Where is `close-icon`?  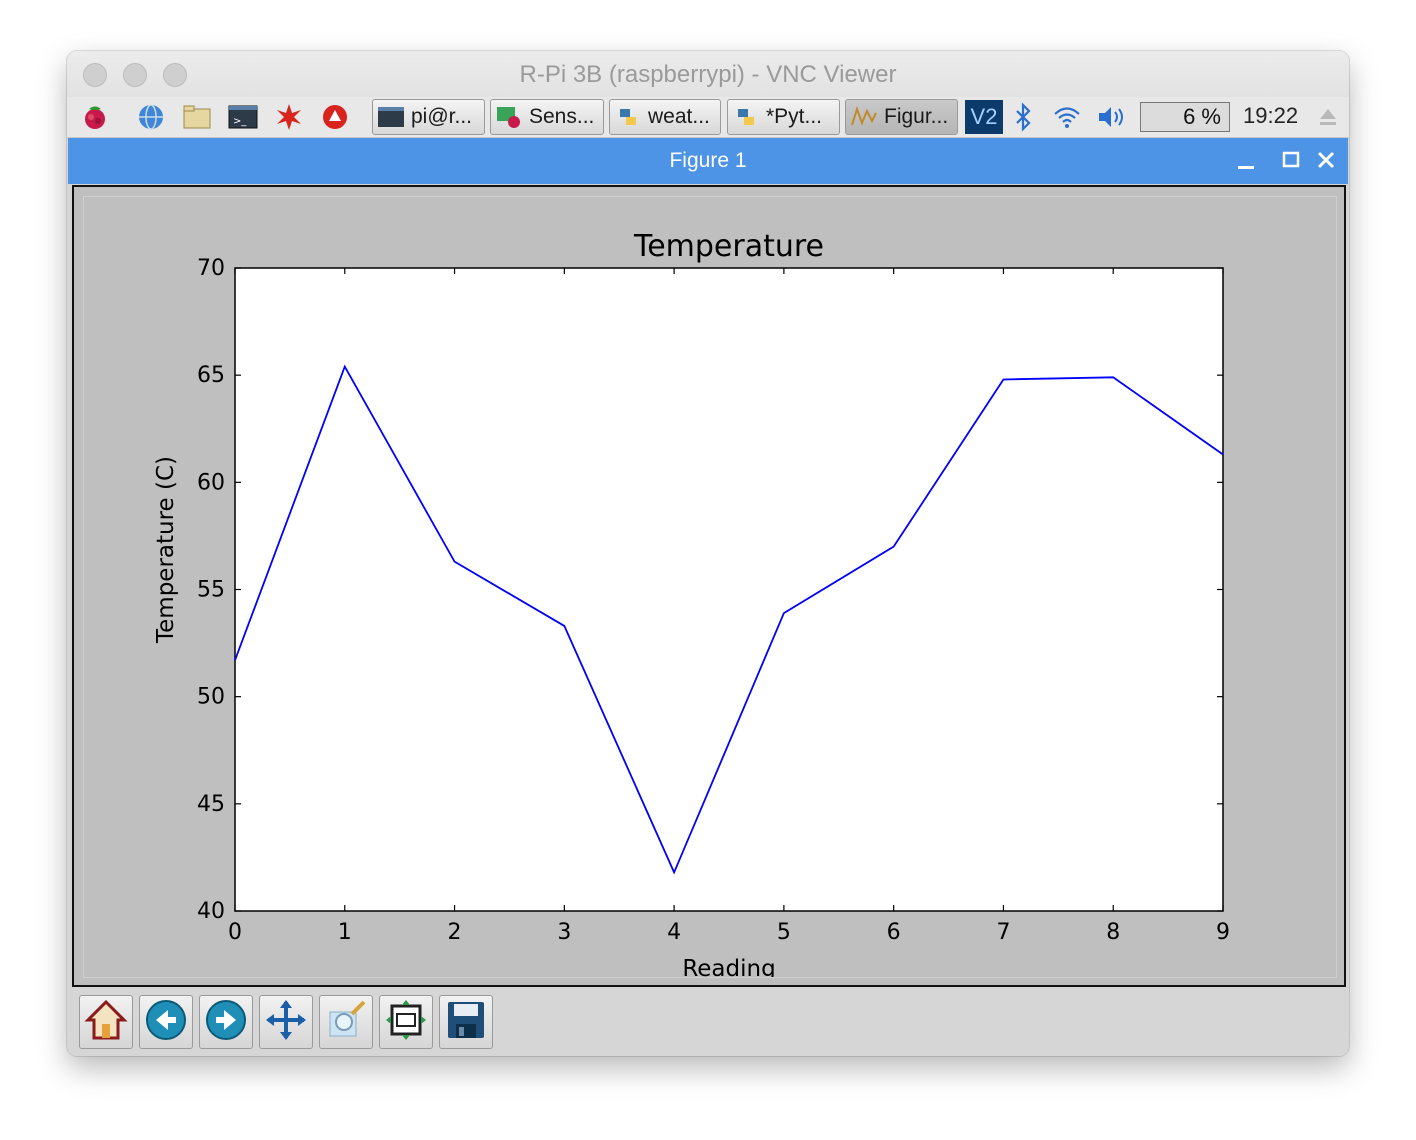
close-icon is located at coordinates (1326, 160).